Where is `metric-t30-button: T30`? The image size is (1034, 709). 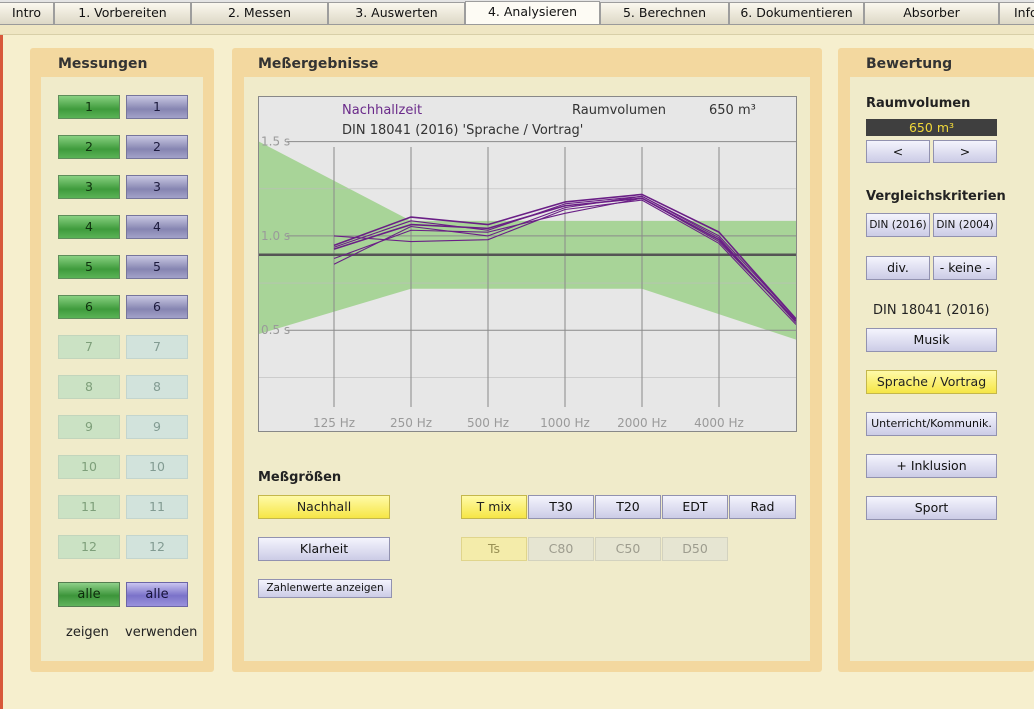
metric-t30-button: T30 is located at coordinates (561, 507).